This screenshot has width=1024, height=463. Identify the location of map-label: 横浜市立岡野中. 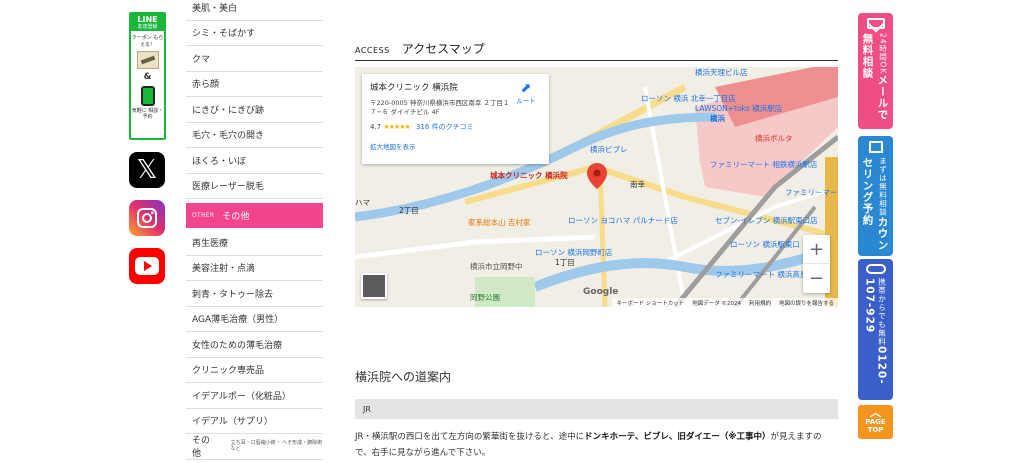
(496, 266).